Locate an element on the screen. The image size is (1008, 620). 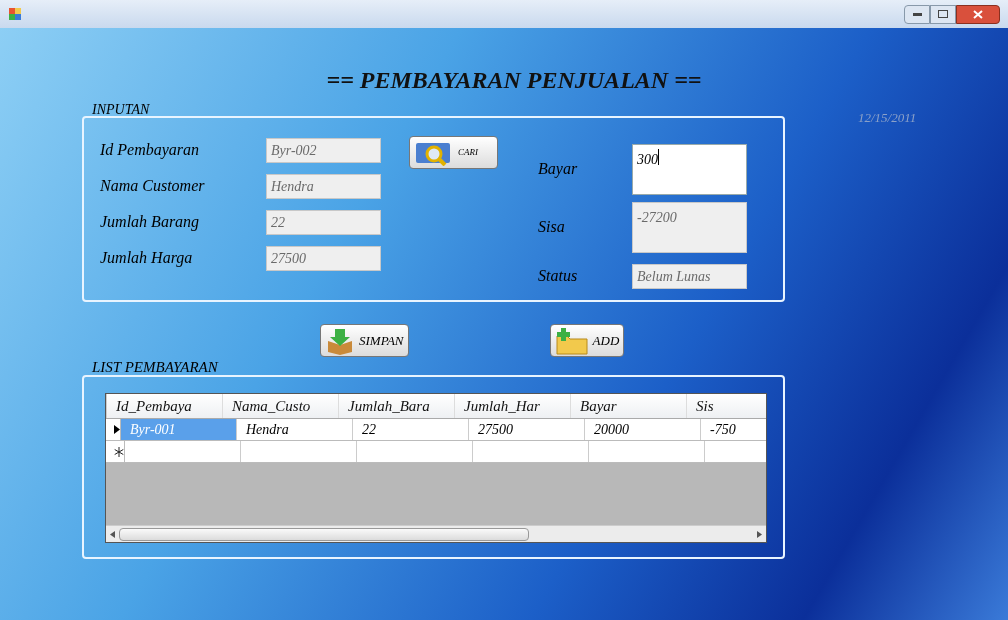
field-label: Nama Customer is located at coordinates (153, 186).